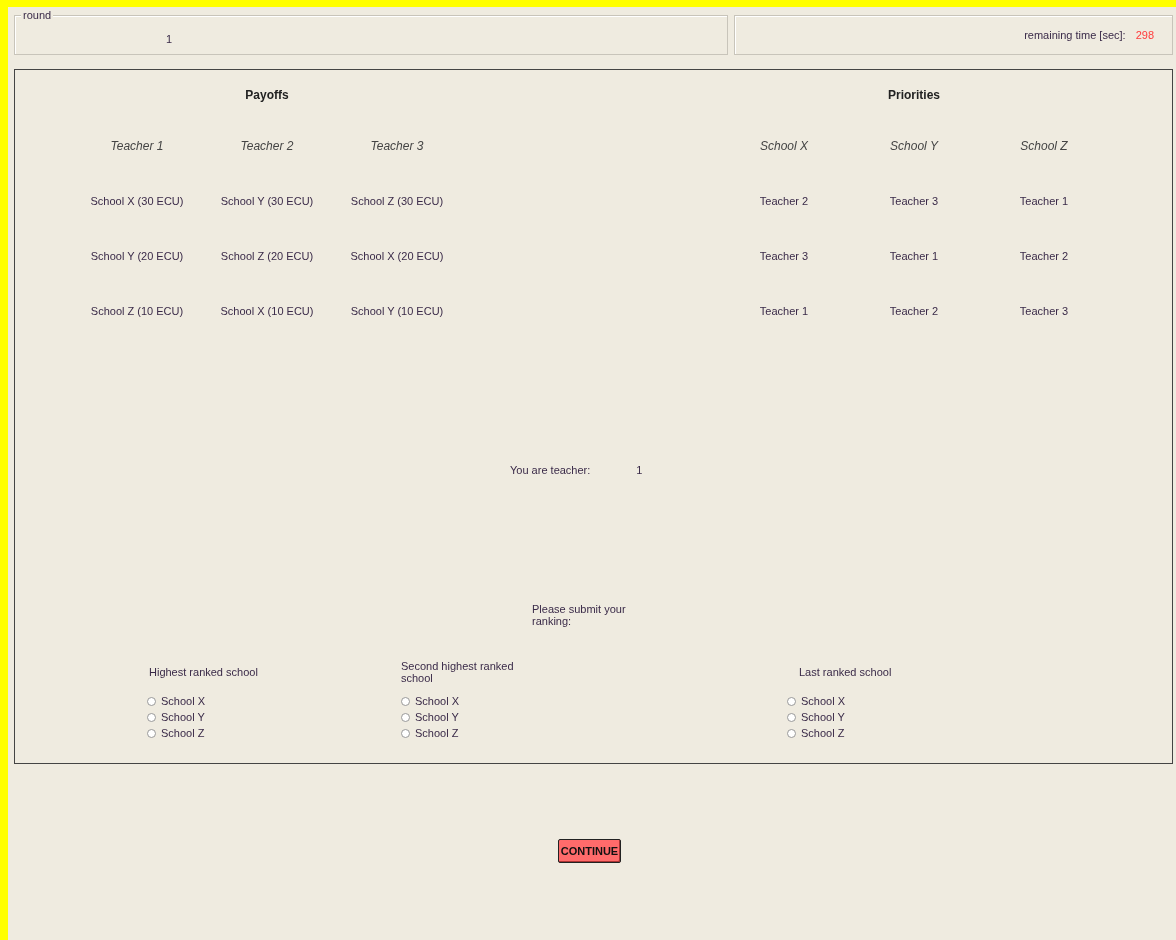  I want to click on payoffs-title: Payoffs, so click(267, 94).